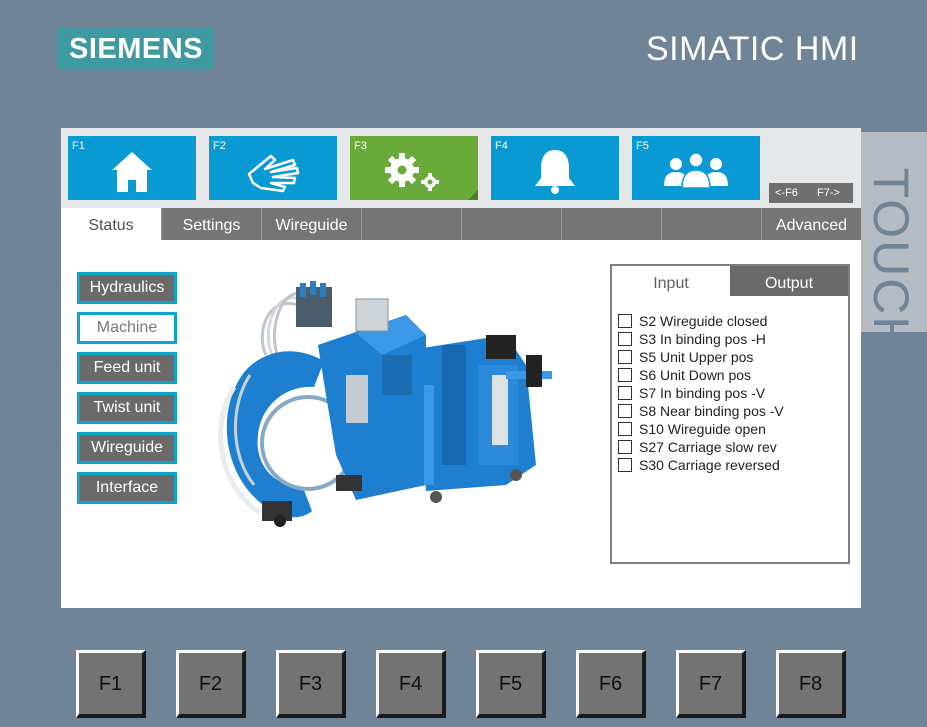  What do you see at coordinates (555, 172) in the screenshot?
I see `bell-icon` at bounding box center [555, 172].